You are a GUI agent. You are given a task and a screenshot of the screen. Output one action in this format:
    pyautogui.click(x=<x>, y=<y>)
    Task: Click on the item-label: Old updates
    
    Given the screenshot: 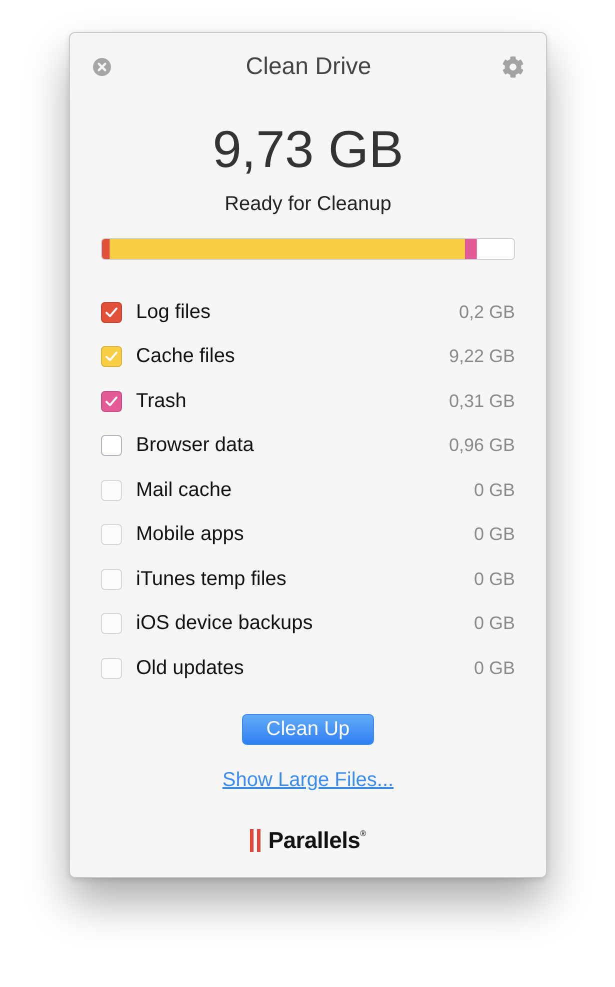 What is the action you would take?
    pyautogui.click(x=190, y=668)
    